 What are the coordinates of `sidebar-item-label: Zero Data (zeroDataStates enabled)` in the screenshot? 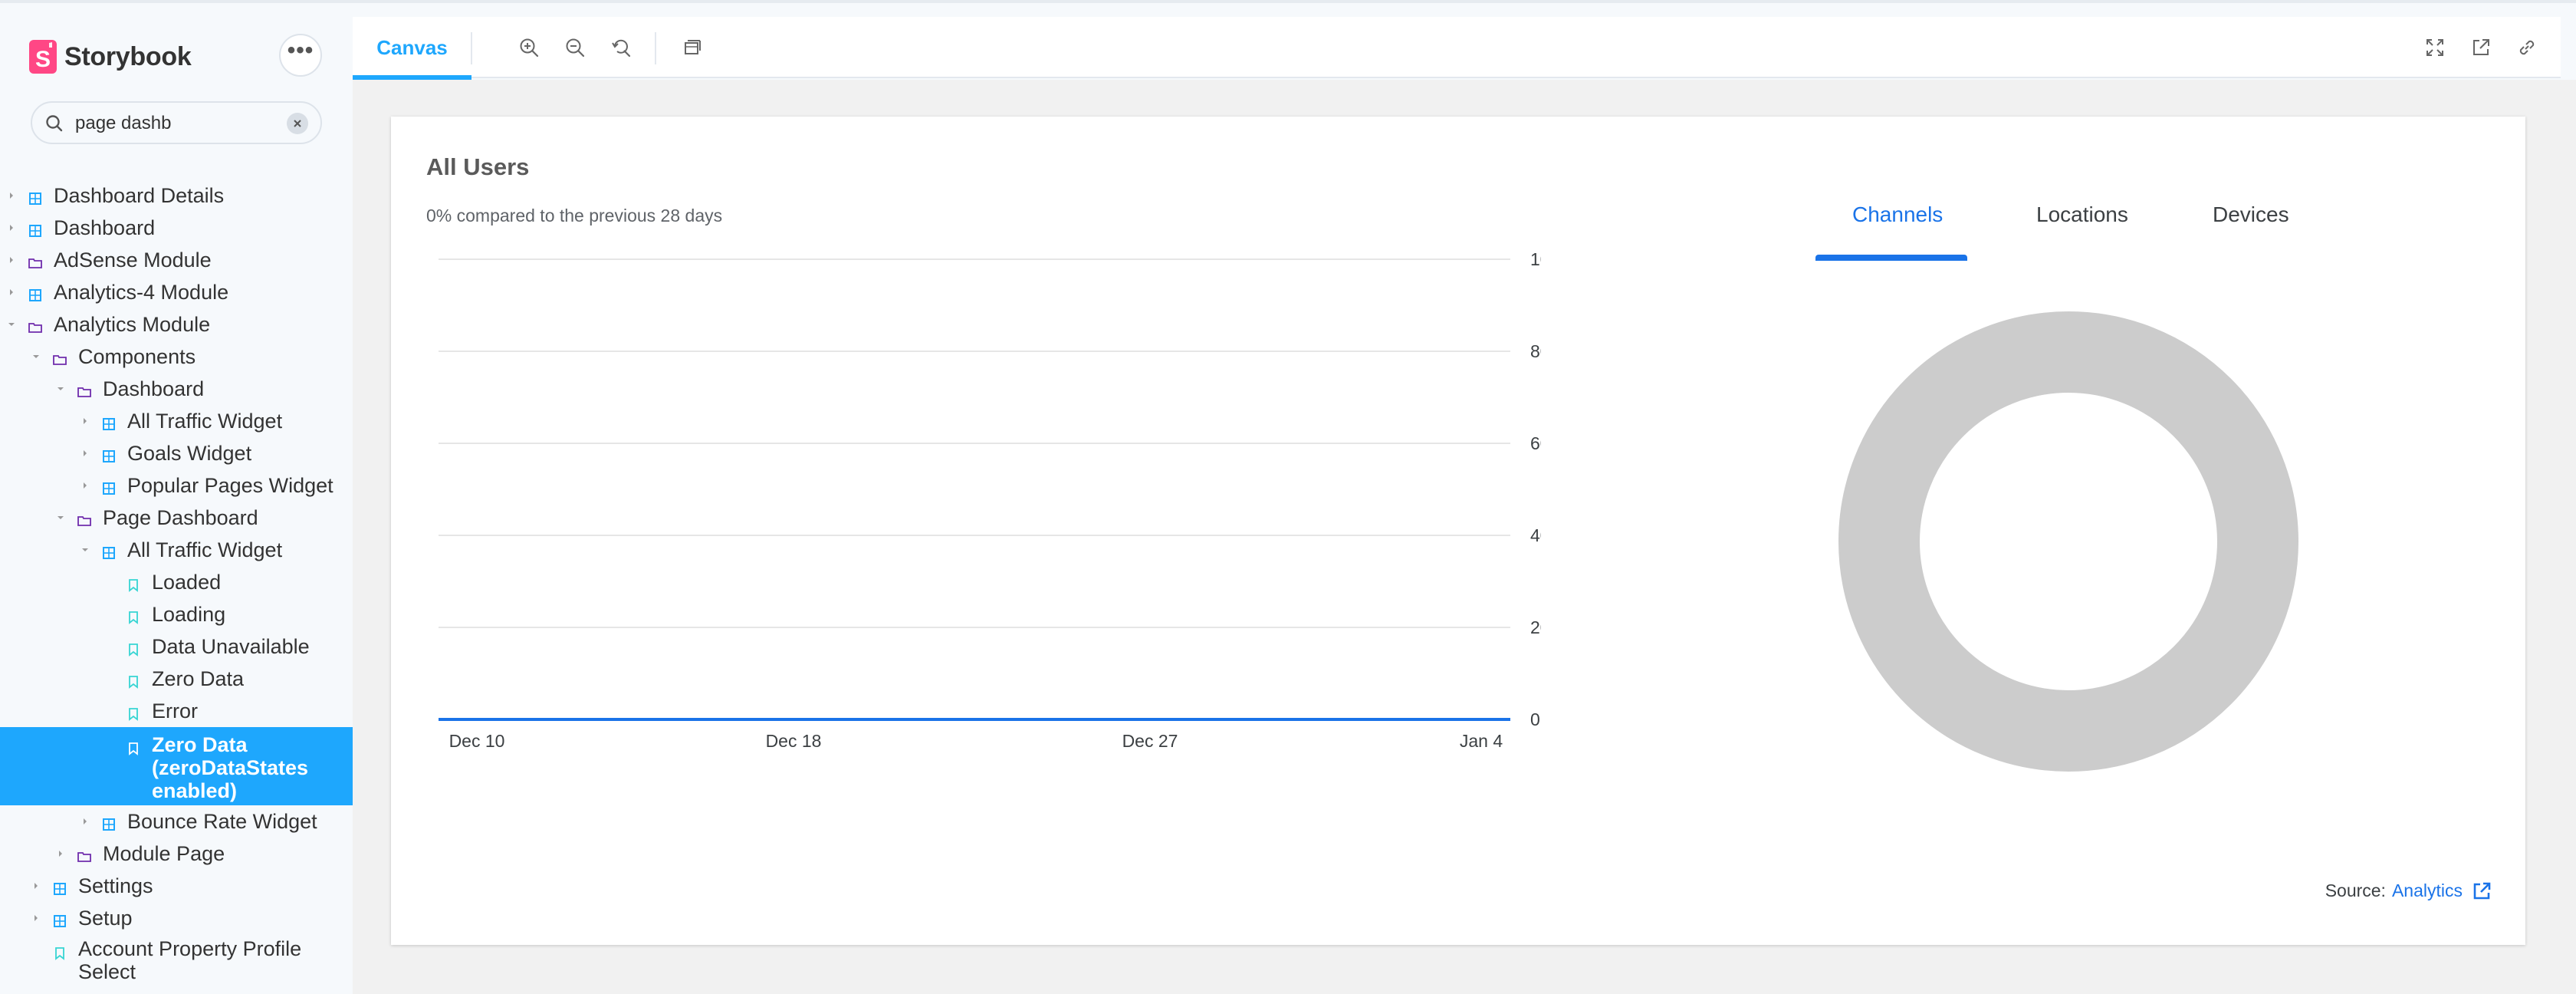 It's located at (231, 767).